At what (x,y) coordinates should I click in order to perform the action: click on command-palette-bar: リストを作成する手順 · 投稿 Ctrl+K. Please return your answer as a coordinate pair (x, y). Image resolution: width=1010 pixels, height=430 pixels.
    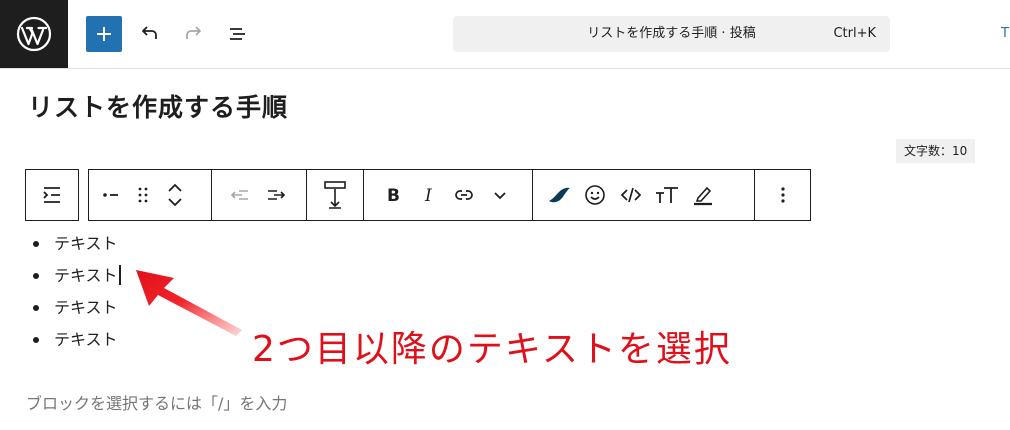
    Looking at the image, I should click on (671, 34).